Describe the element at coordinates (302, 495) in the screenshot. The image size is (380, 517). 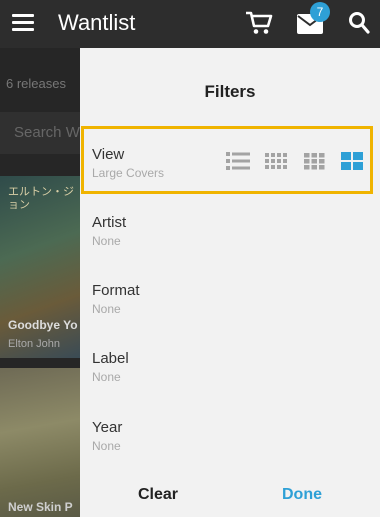
I see `done-button: Done` at that location.